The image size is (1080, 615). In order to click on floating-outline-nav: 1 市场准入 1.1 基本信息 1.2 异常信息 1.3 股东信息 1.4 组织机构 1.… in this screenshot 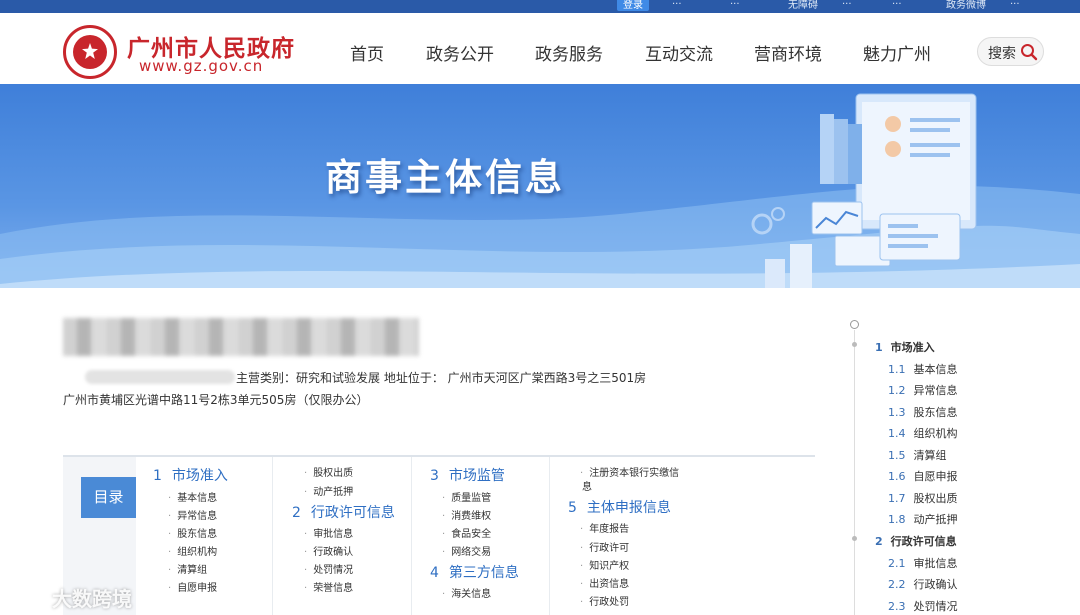, I will do `click(960, 466)`.